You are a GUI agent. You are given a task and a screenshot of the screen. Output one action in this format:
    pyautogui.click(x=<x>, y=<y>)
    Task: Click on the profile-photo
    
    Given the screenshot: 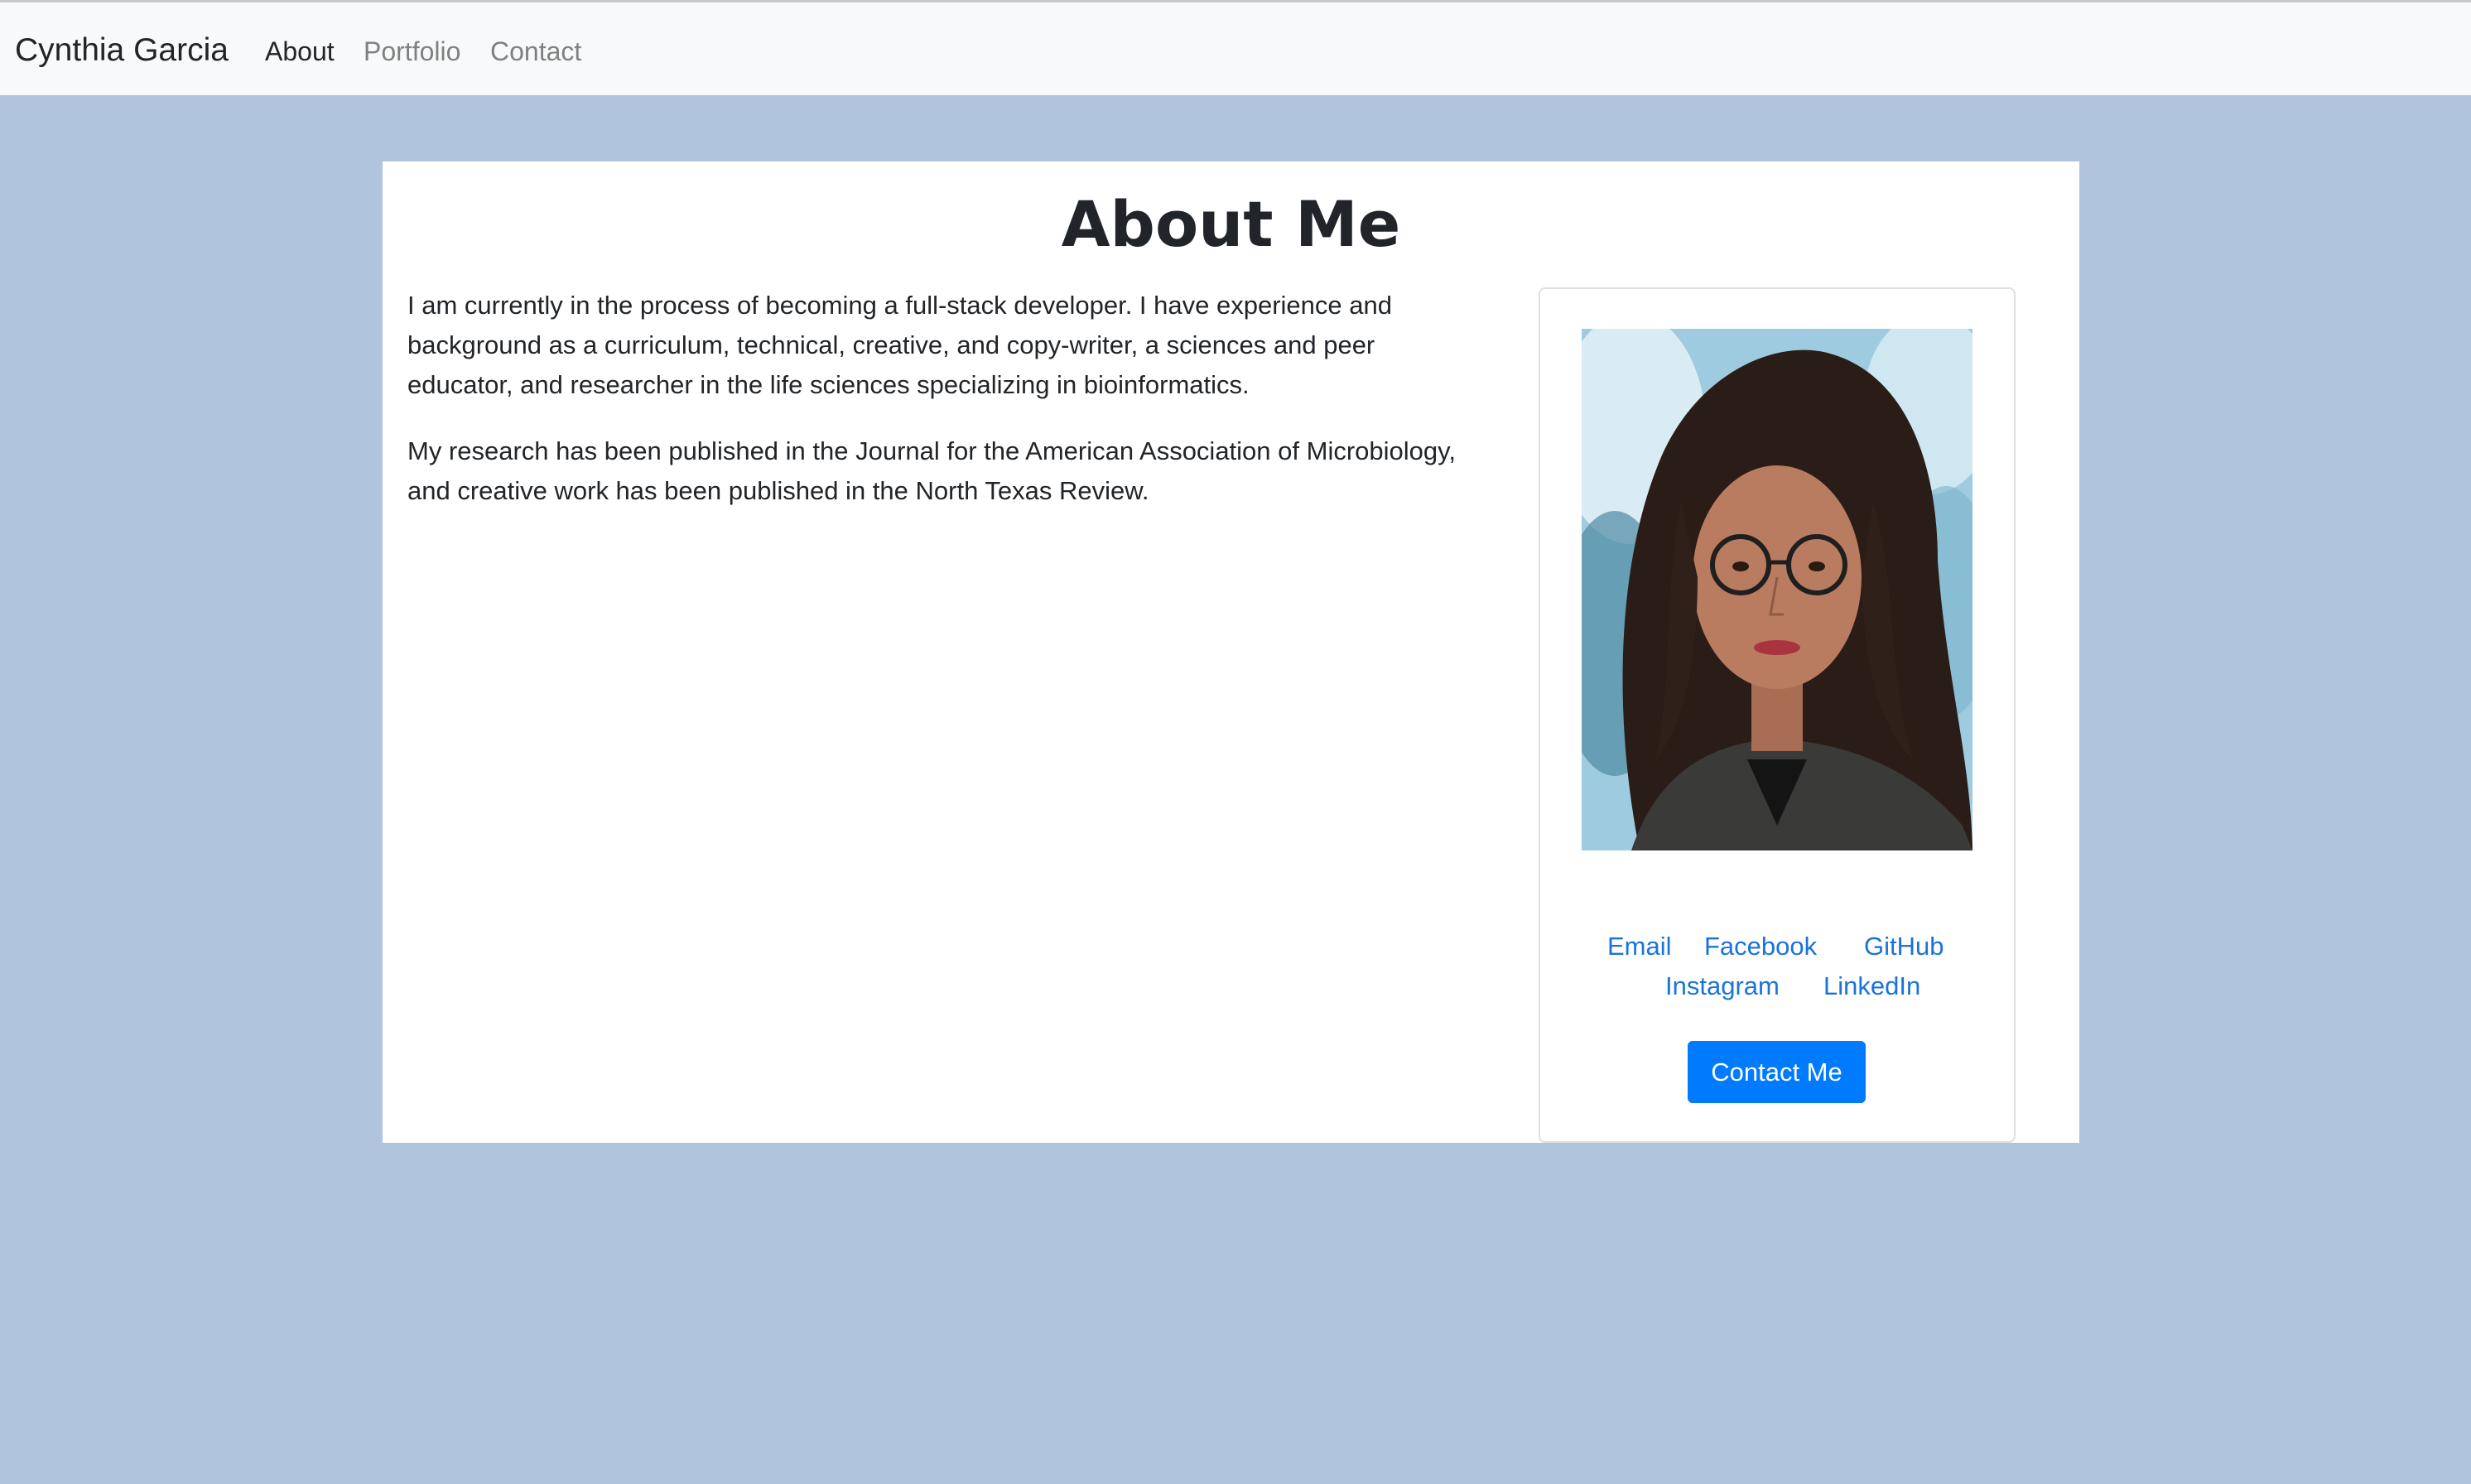 What is the action you would take?
    pyautogui.click(x=1777, y=589)
    